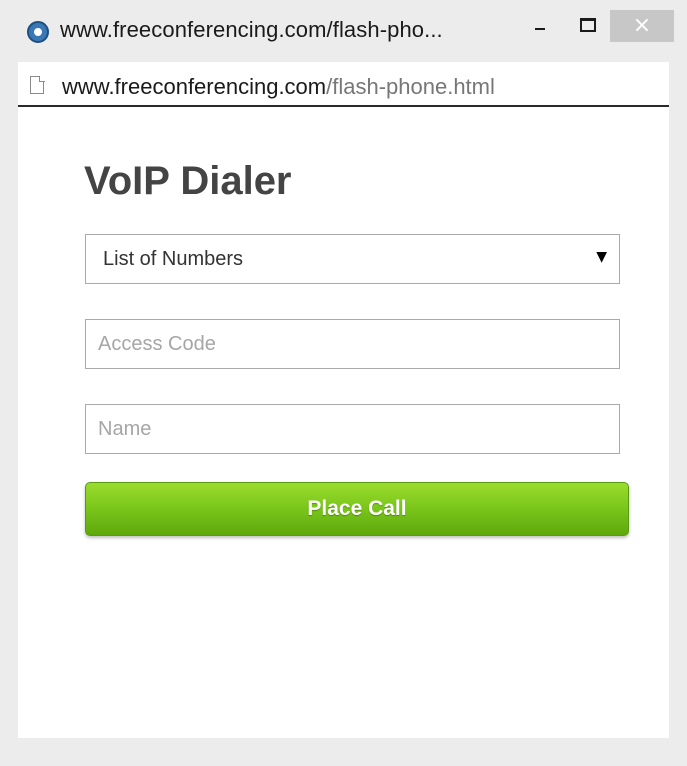  I want to click on url-domain: www.freeconferencing.com, so click(194, 86).